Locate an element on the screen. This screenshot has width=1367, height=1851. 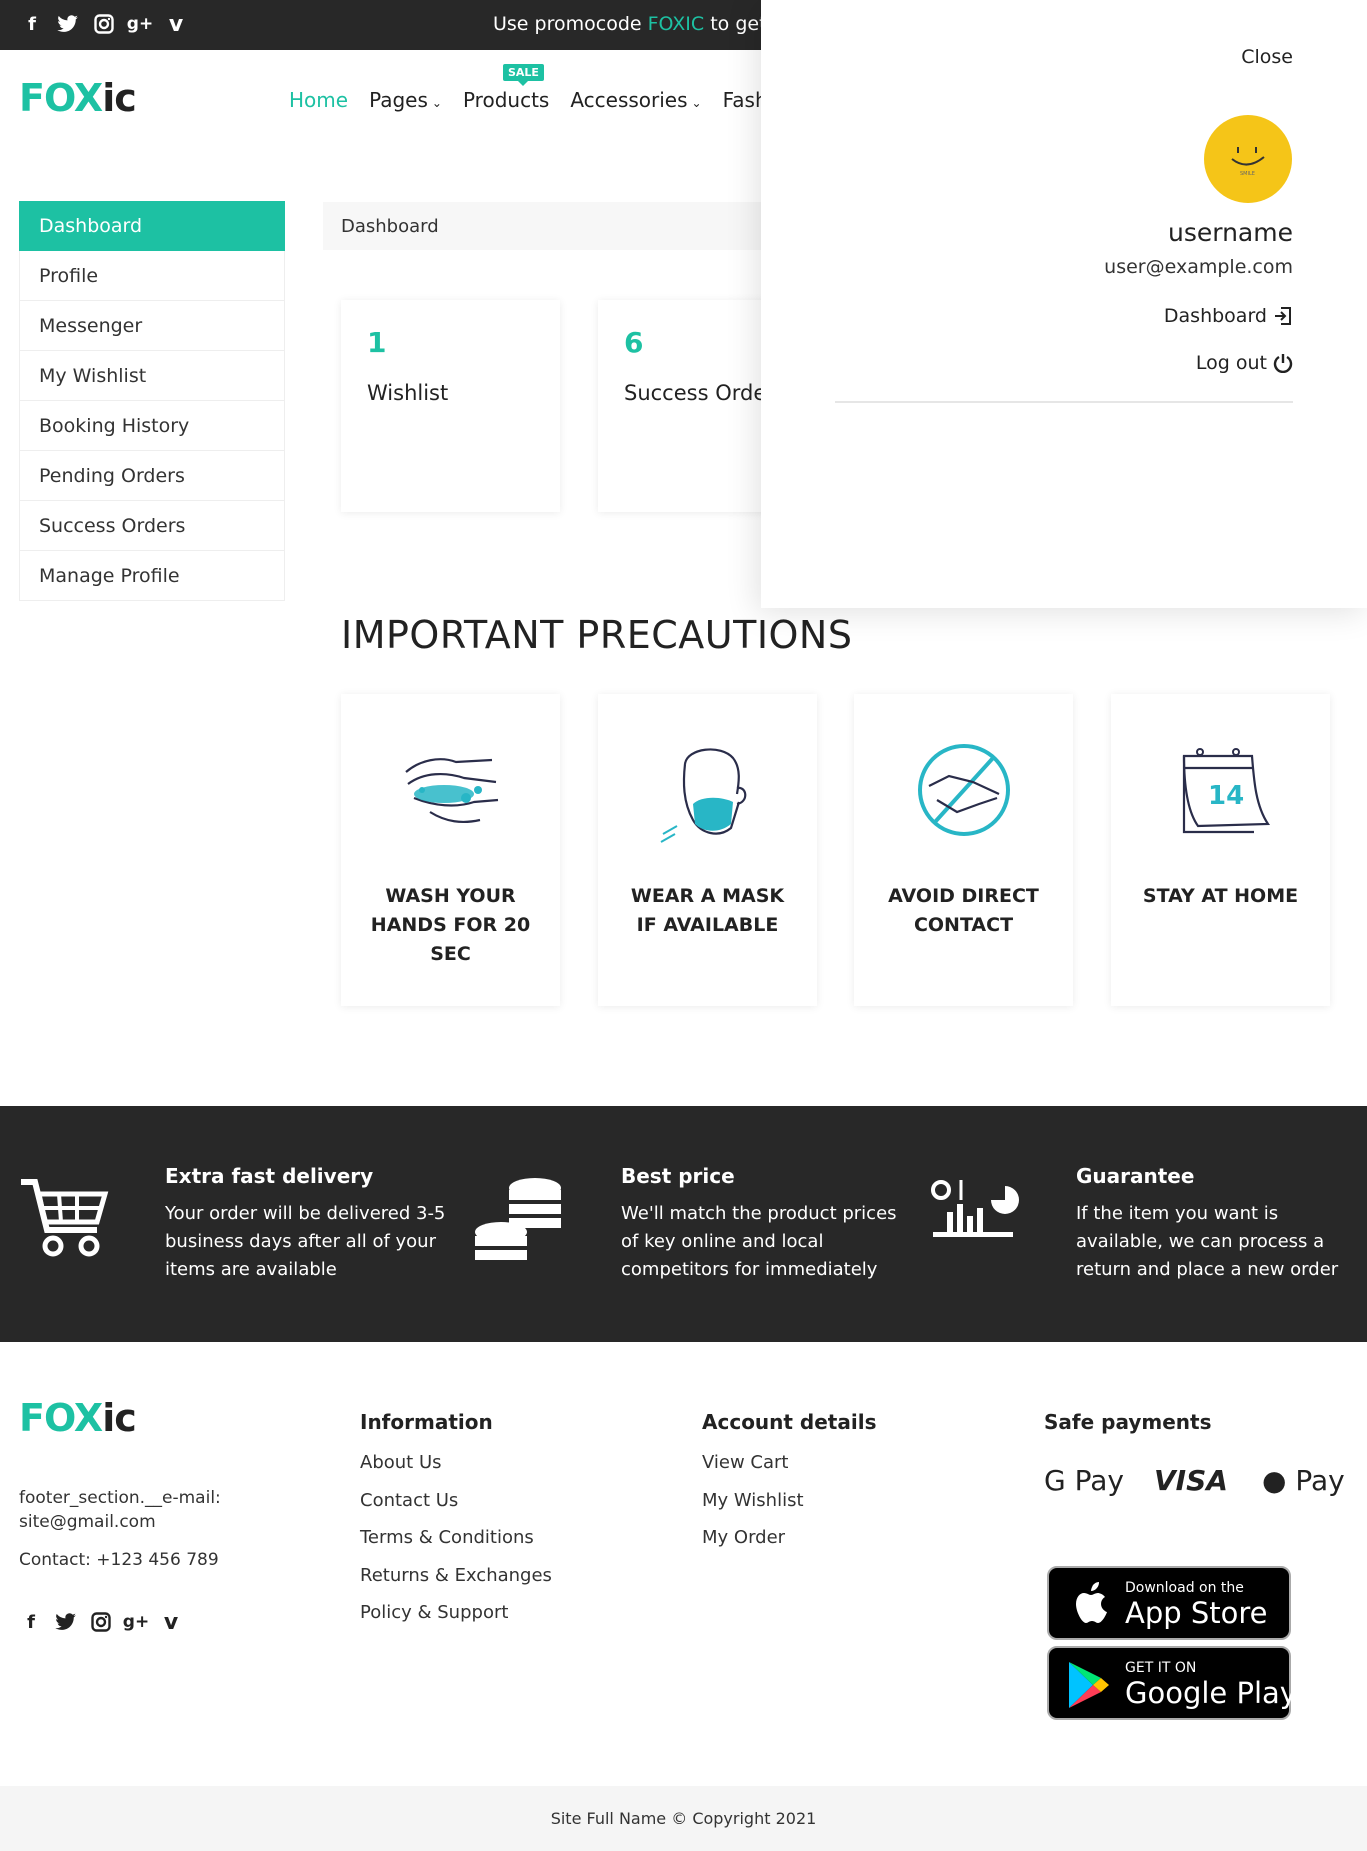
stat-label: Wishlist is located at coordinates (408, 393).